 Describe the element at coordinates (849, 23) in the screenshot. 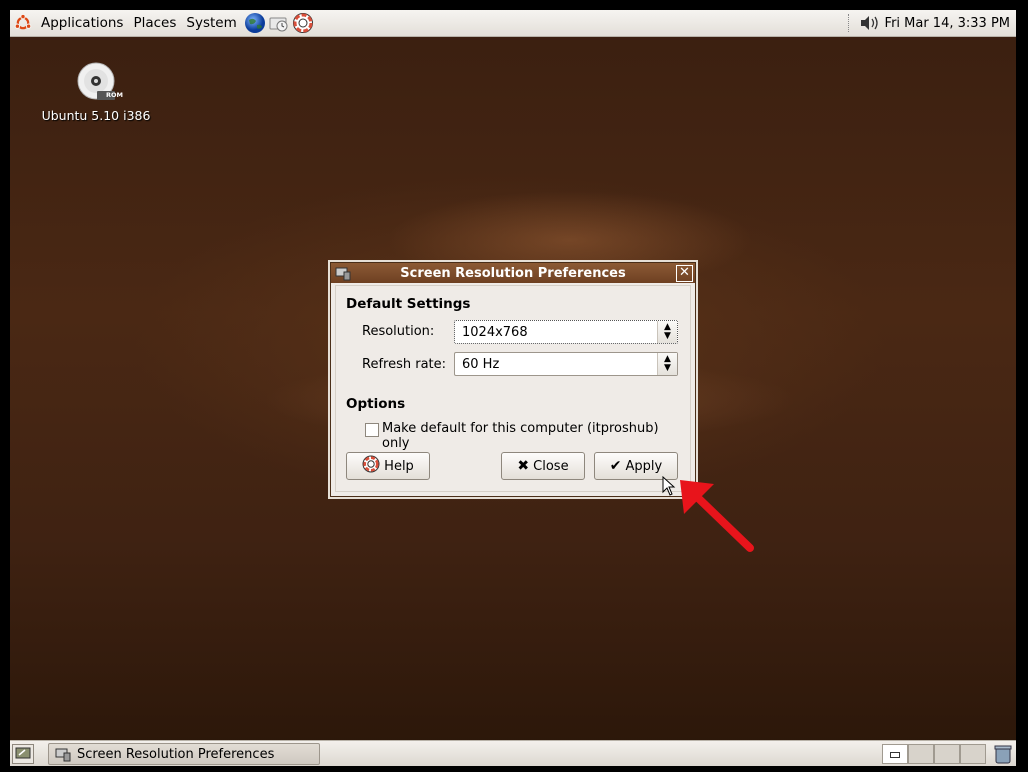

I see `panel-separator` at that location.